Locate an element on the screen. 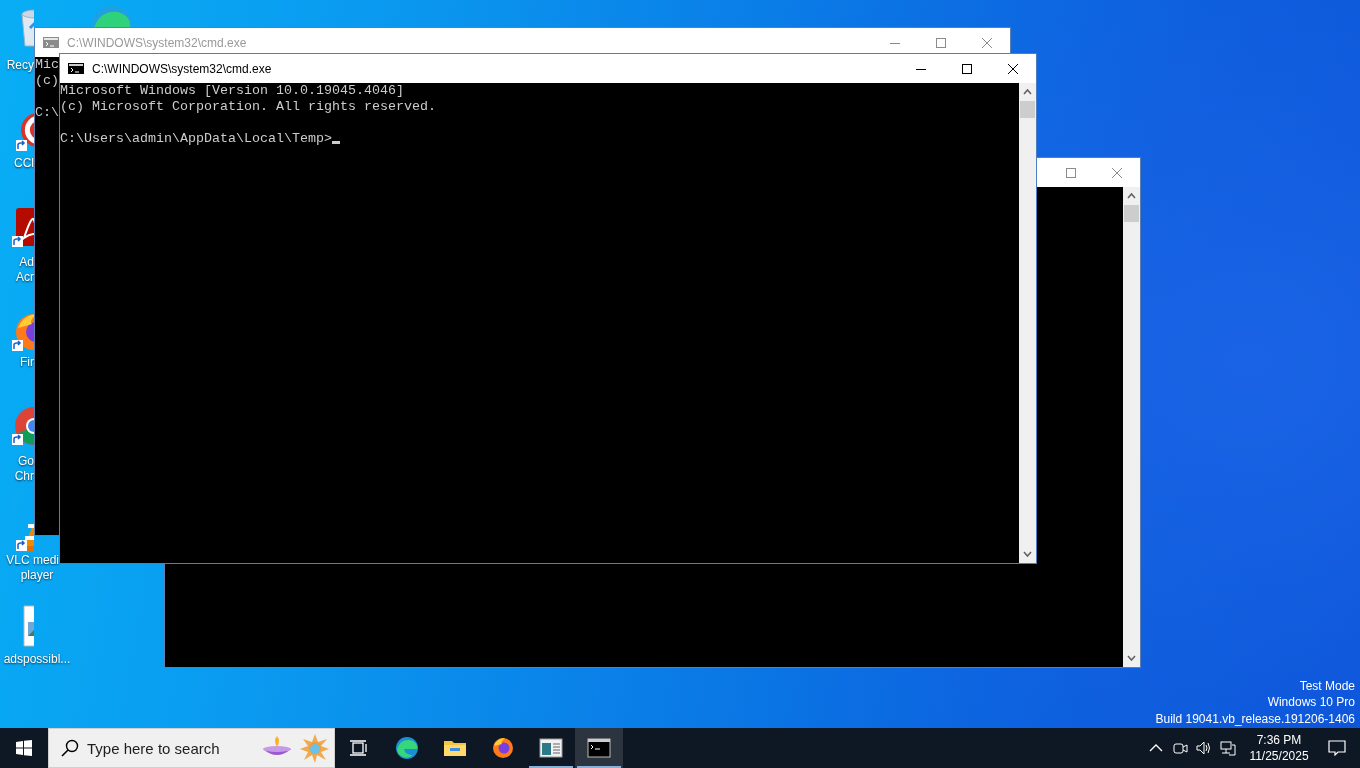 This screenshot has height=768, width=1360. icon-label: Go is located at coordinates (26, 461).